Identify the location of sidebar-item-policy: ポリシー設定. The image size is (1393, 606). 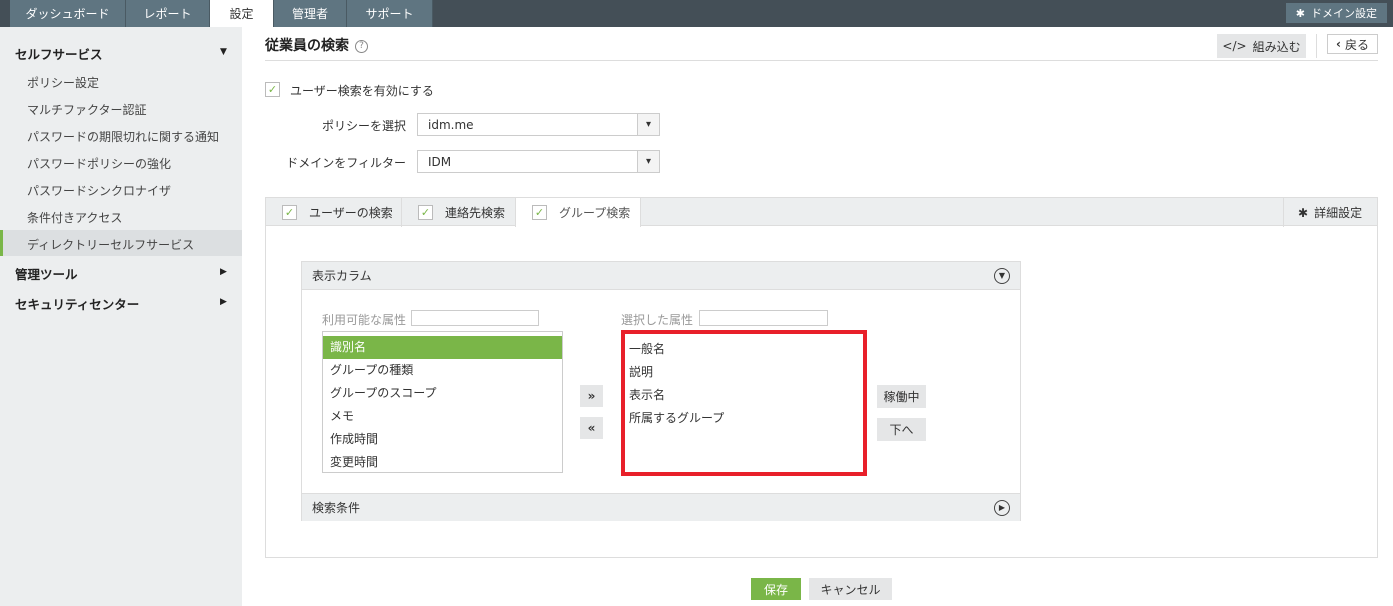
(63, 82).